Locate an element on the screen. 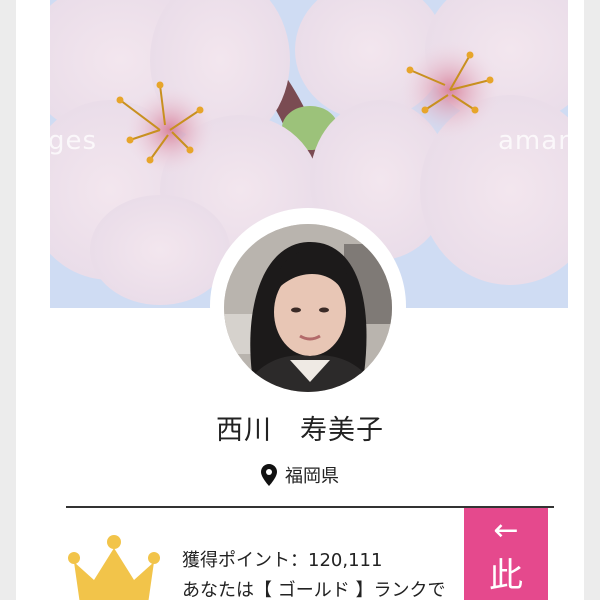 The height and width of the screenshot is (600, 600). watermark-left: ges is located at coordinates (74, 141).